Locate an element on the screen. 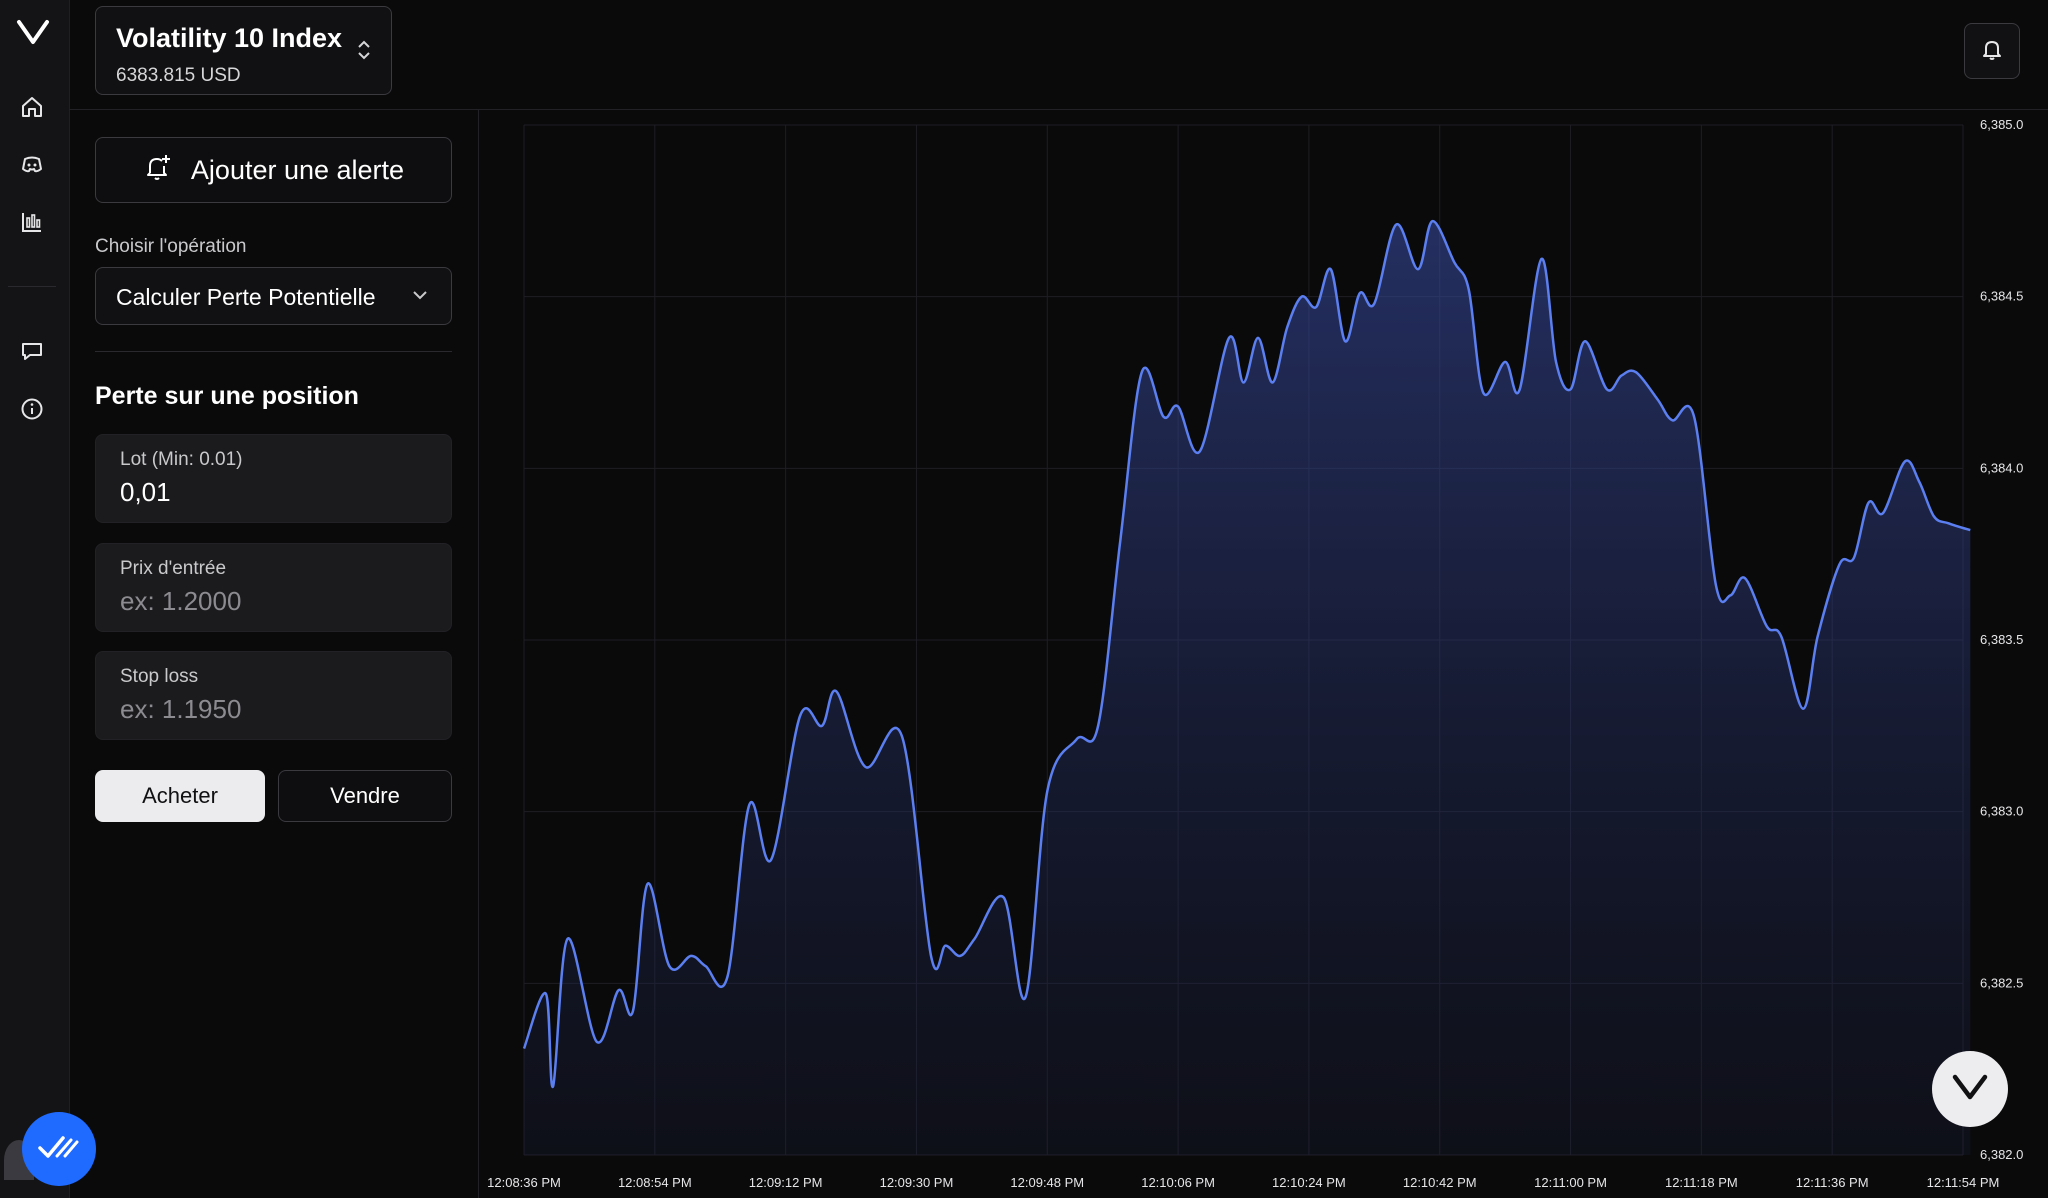 This screenshot has width=2048, height=1198. symbol-selector: Volatility 10 Index 6383.815 USD is located at coordinates (243, 50).